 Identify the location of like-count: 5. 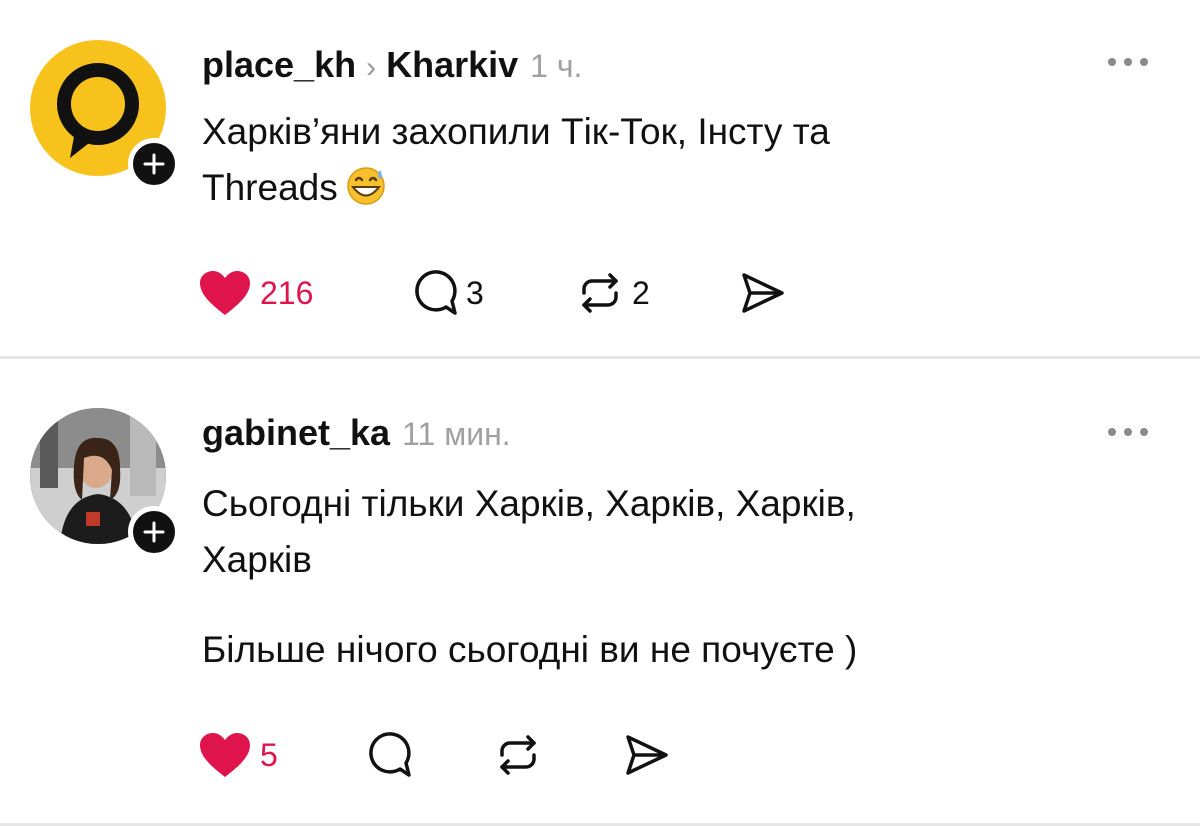
(269, 754).